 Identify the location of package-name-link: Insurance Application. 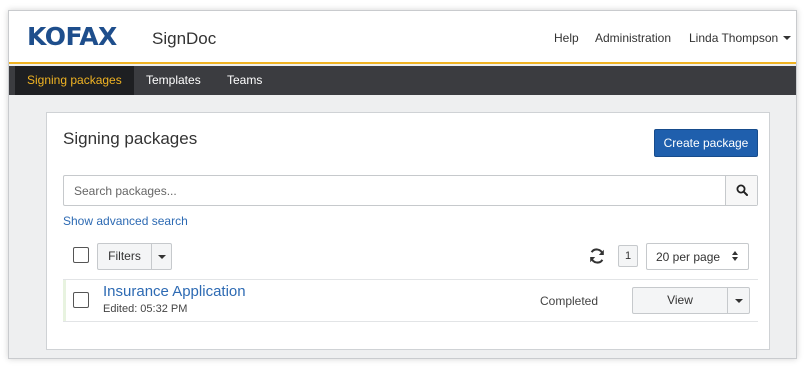
(174, 291).